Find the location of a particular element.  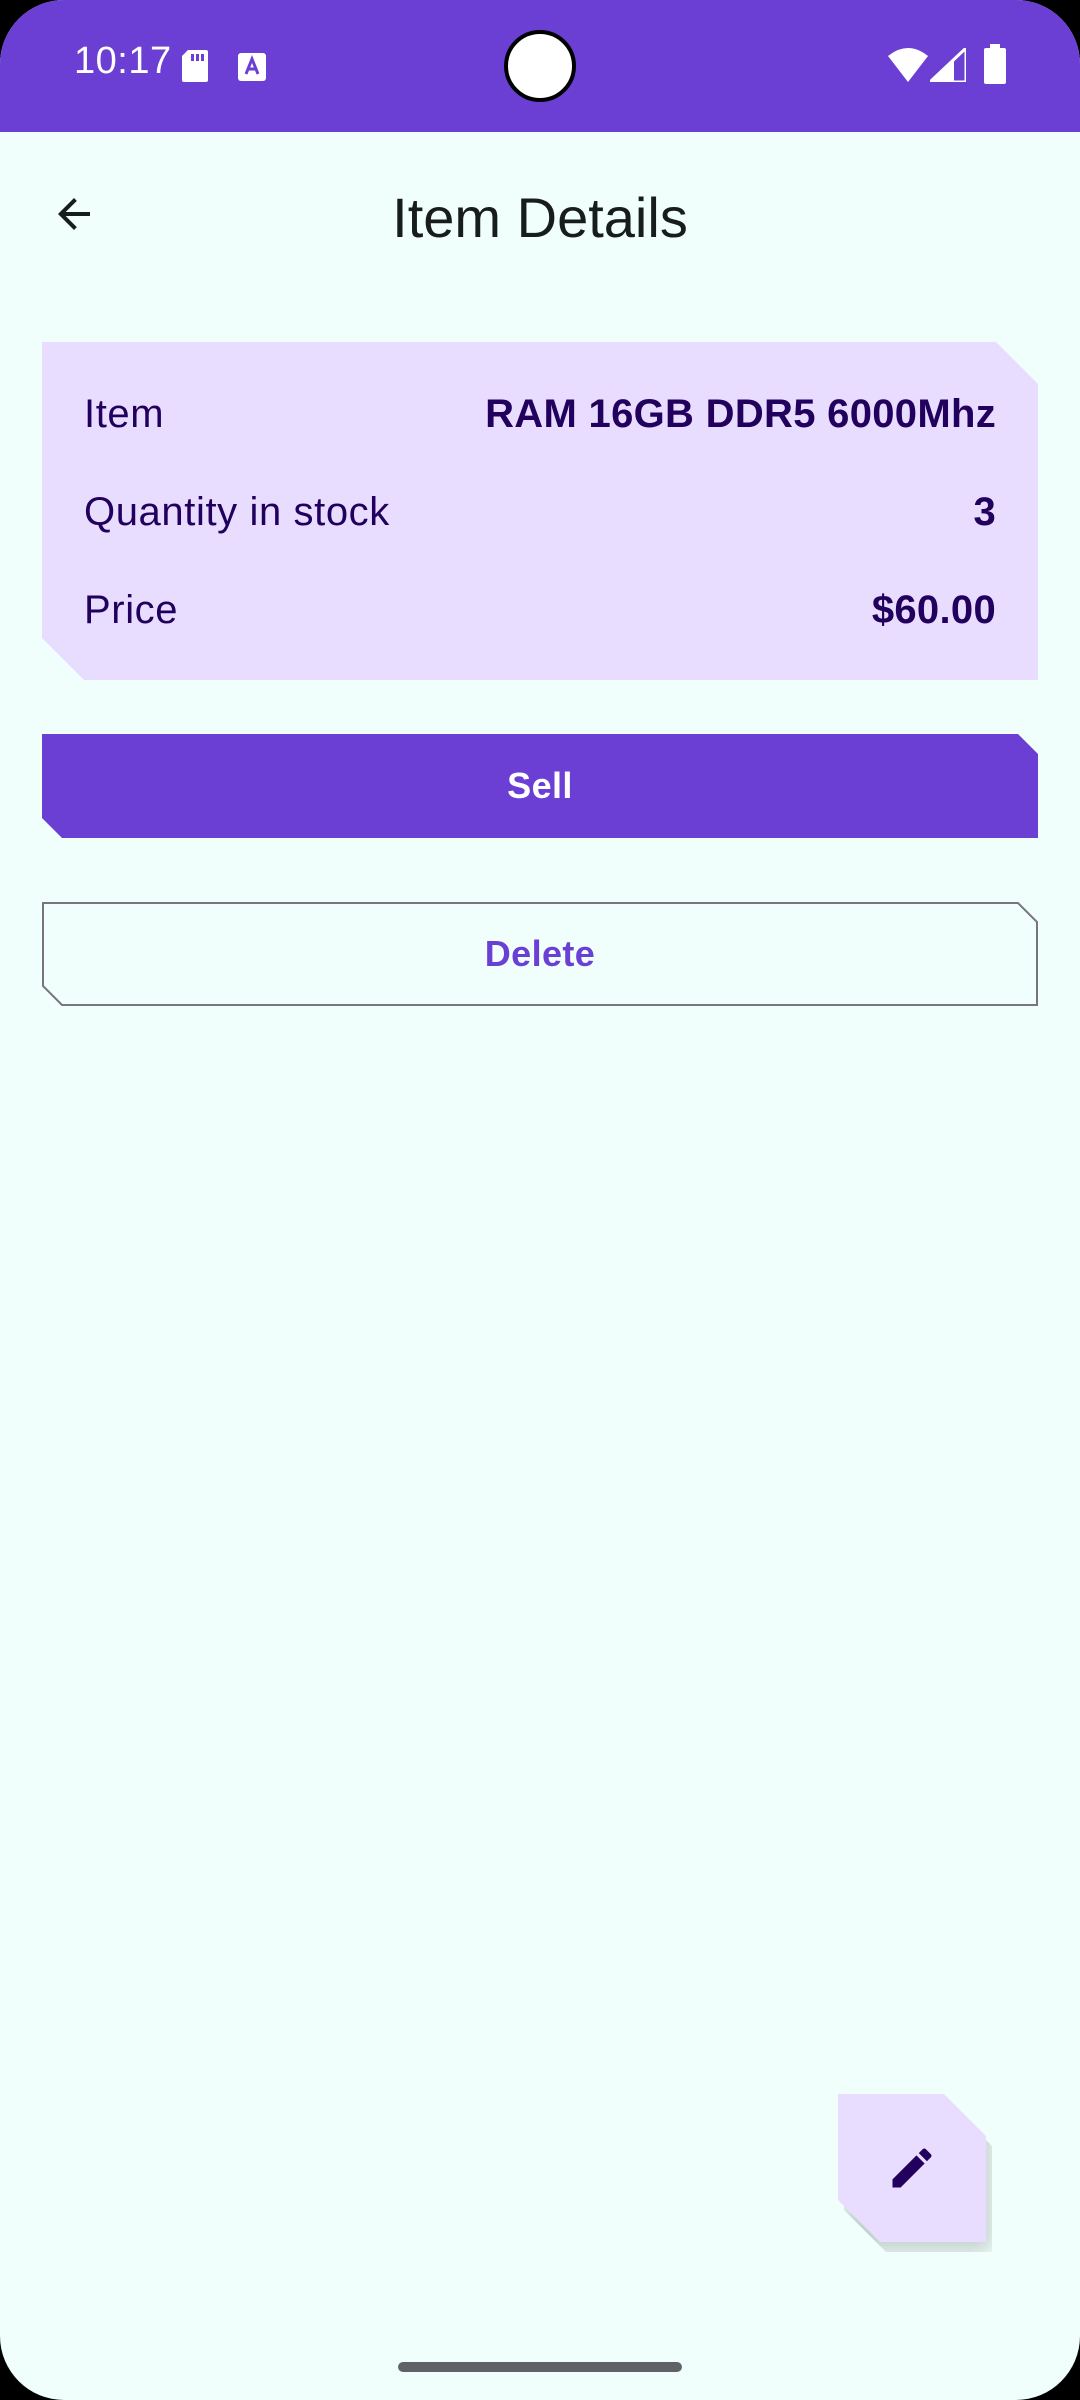

a-notification-icon is located at coordinates (252, 67).